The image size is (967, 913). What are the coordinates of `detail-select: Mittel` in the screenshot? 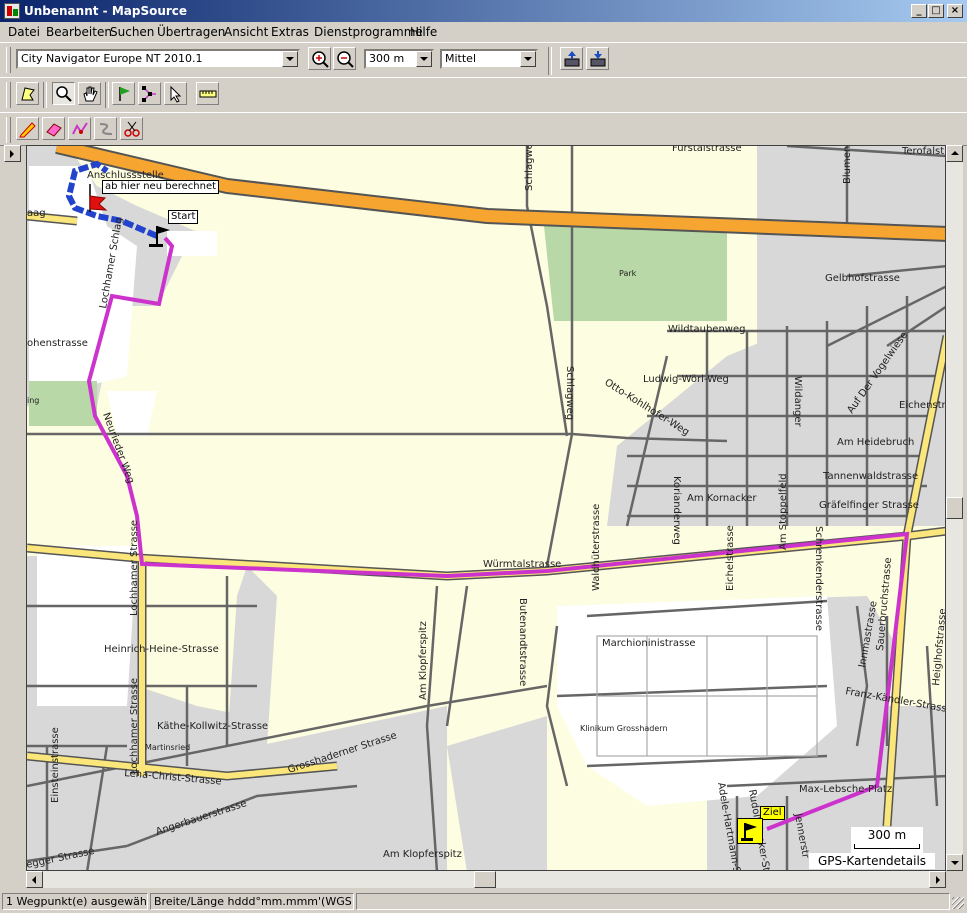 It's located at (489, 59).